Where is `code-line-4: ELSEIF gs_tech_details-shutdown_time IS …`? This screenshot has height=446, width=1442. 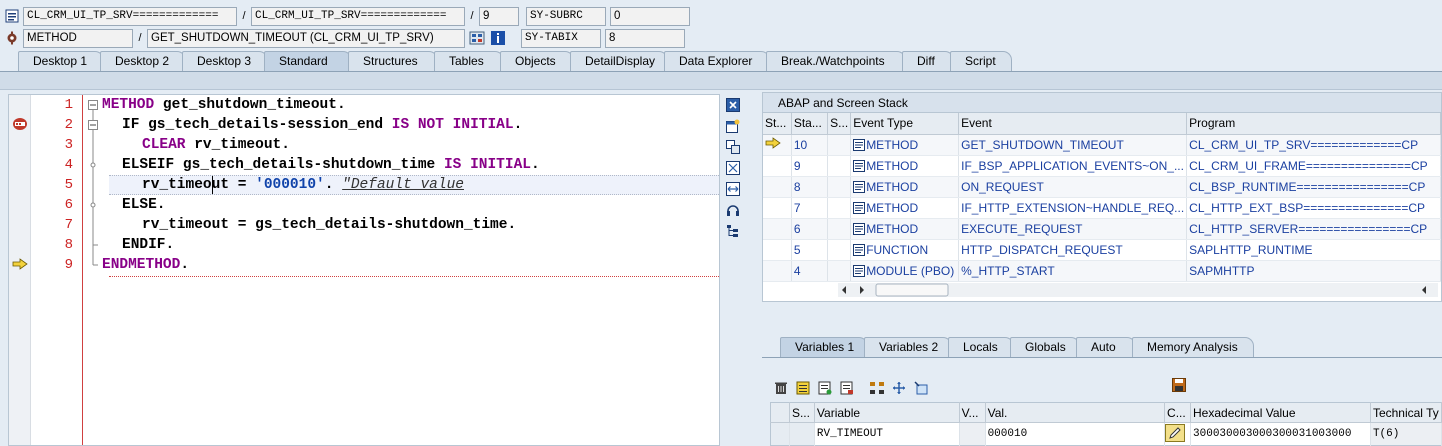 code-line-4: ELSEIF gs_tech_details-shutdown_time IS … is located at coordinates (331, 165).